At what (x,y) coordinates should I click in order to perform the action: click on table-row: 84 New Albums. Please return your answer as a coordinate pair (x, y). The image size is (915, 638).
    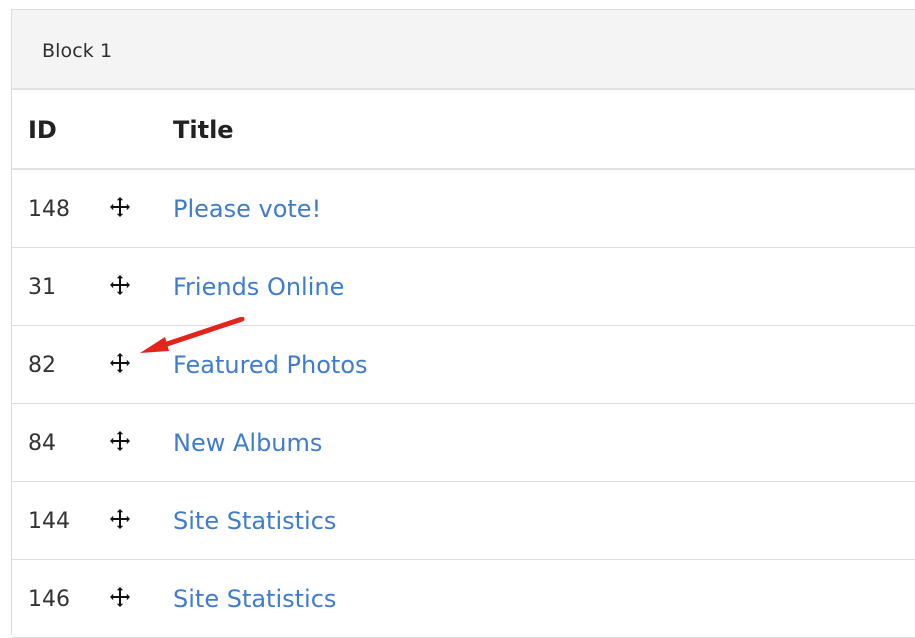
    Looking at the image, I should click on (463, 443).